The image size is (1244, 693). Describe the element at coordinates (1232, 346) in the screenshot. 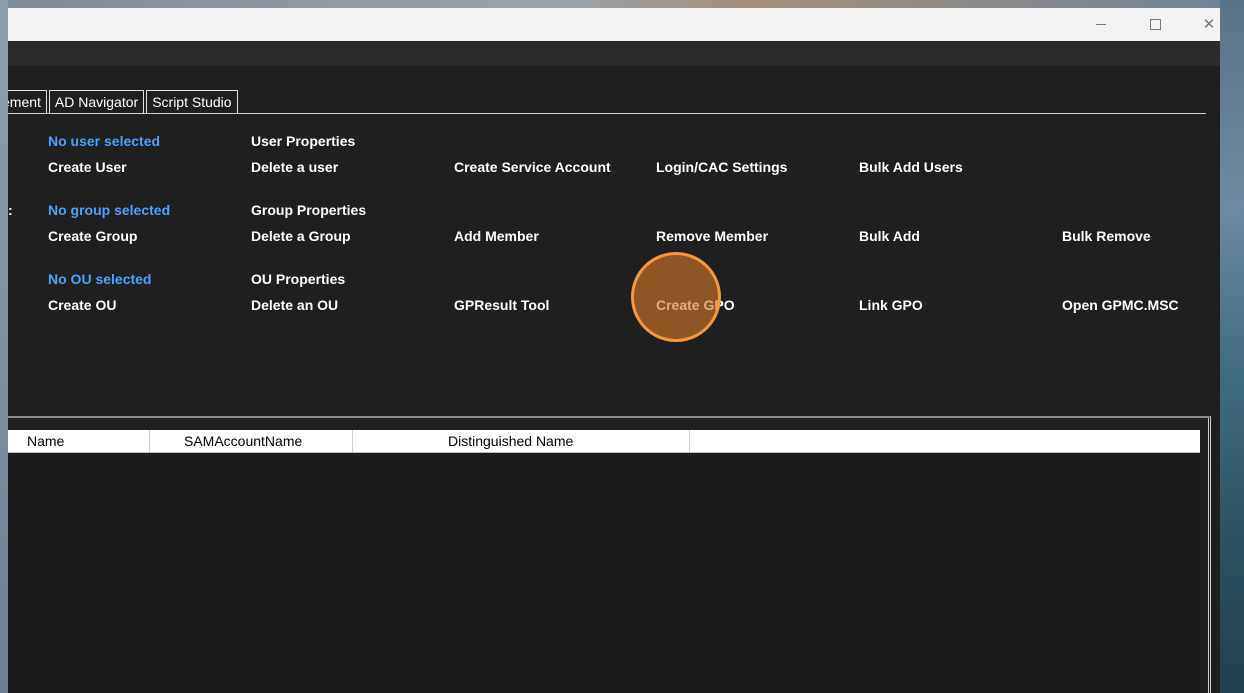

I see `desktop-background-right` at that location.